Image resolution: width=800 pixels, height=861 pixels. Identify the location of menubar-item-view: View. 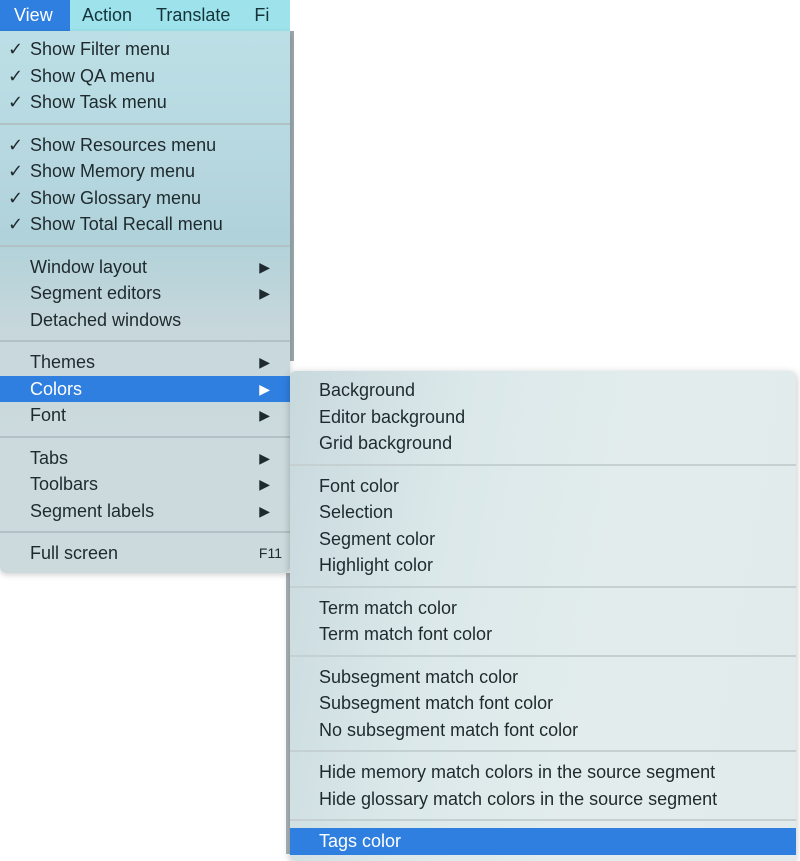
(35, 15).